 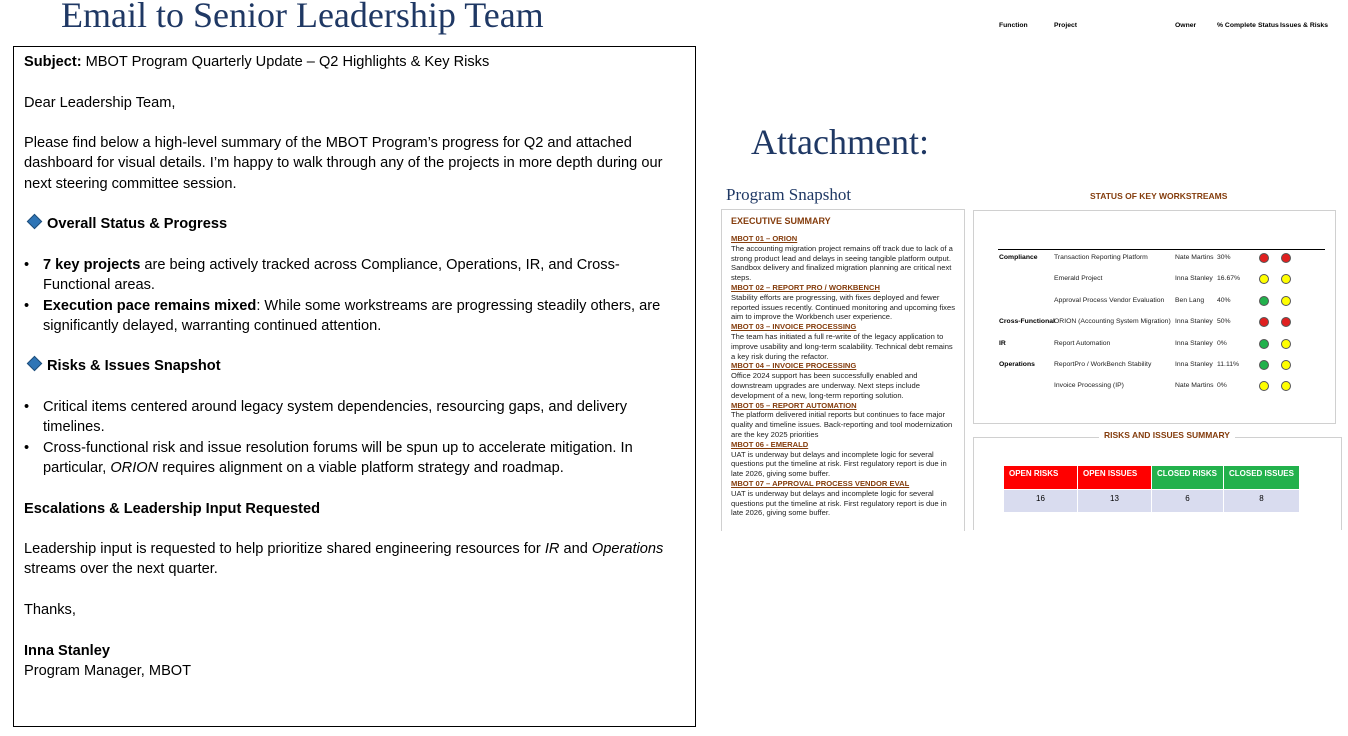 I want to click on cell-project: Transaction Reporting Platform, so click(x=1101, y=257).